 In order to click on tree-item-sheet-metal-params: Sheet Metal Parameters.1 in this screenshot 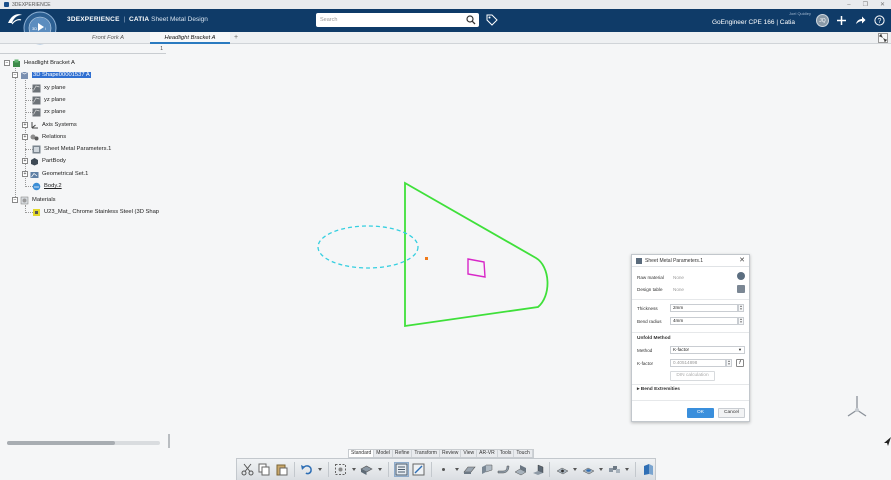, I will do `click(71, 149)`.